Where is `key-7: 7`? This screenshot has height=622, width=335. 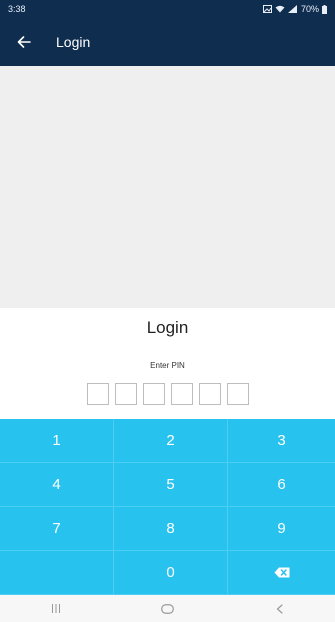 key-7: 7 is located at coordinates (57, 529).